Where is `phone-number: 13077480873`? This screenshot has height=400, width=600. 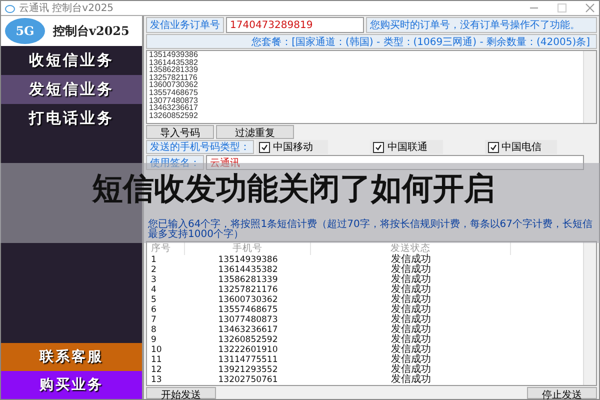 phone-number: 13077480873 is located at coordinates (174, 100).